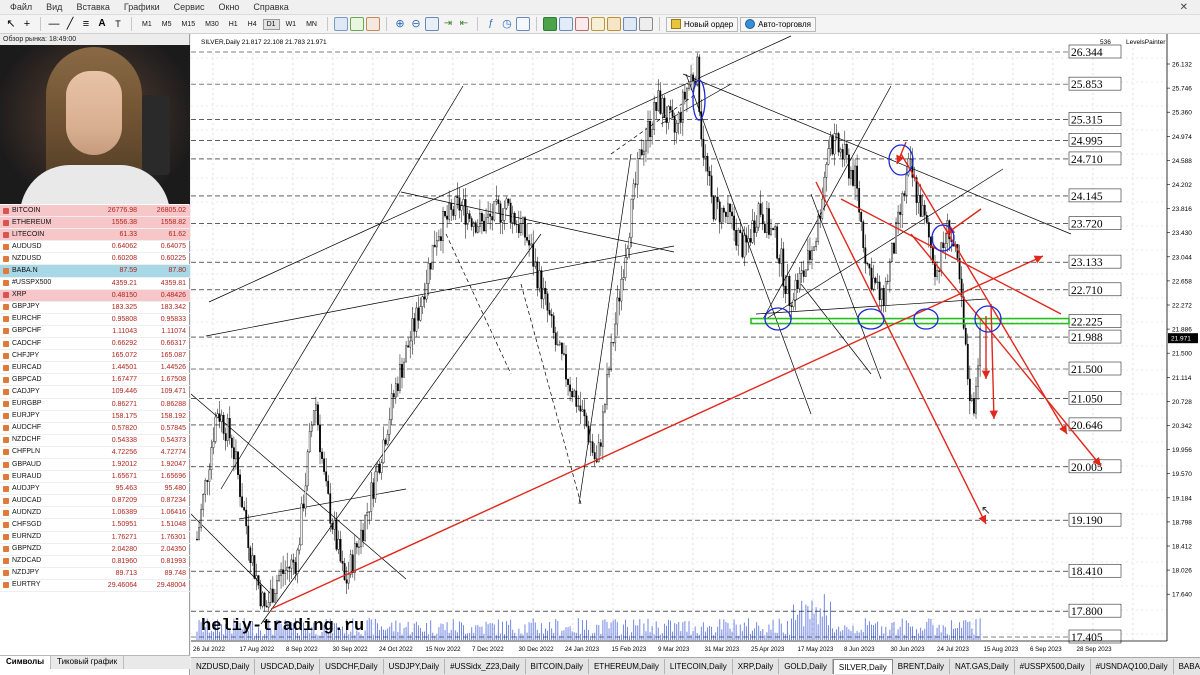  Describe the element at coordinates (95, 417) in the screenshot. I see `quote-row: EURJPY 158.175 158.192` at that location.